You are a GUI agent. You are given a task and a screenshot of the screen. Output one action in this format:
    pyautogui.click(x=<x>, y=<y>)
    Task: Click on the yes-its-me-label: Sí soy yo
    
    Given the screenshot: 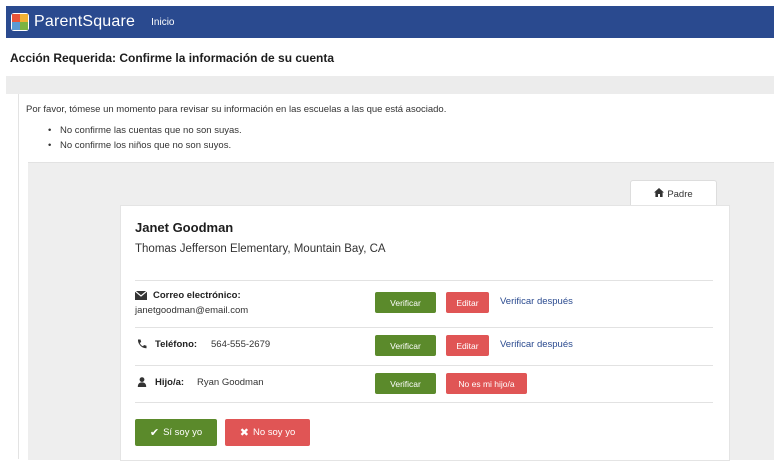 What is the action you would take?
    pyautogui.click(x=183, y=432)
    